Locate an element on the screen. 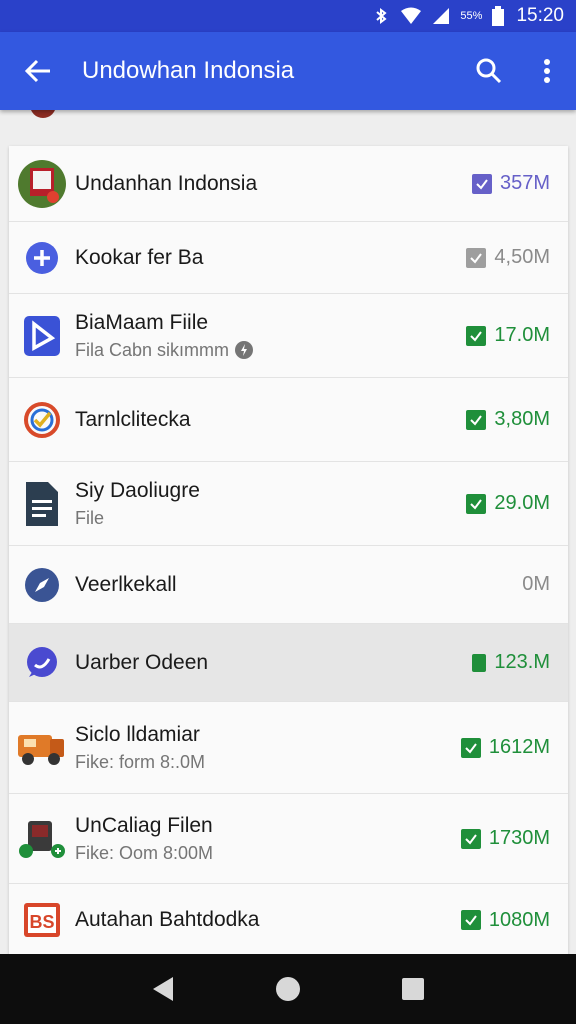  clock: 15:20 is located at coordinates (540, 15).